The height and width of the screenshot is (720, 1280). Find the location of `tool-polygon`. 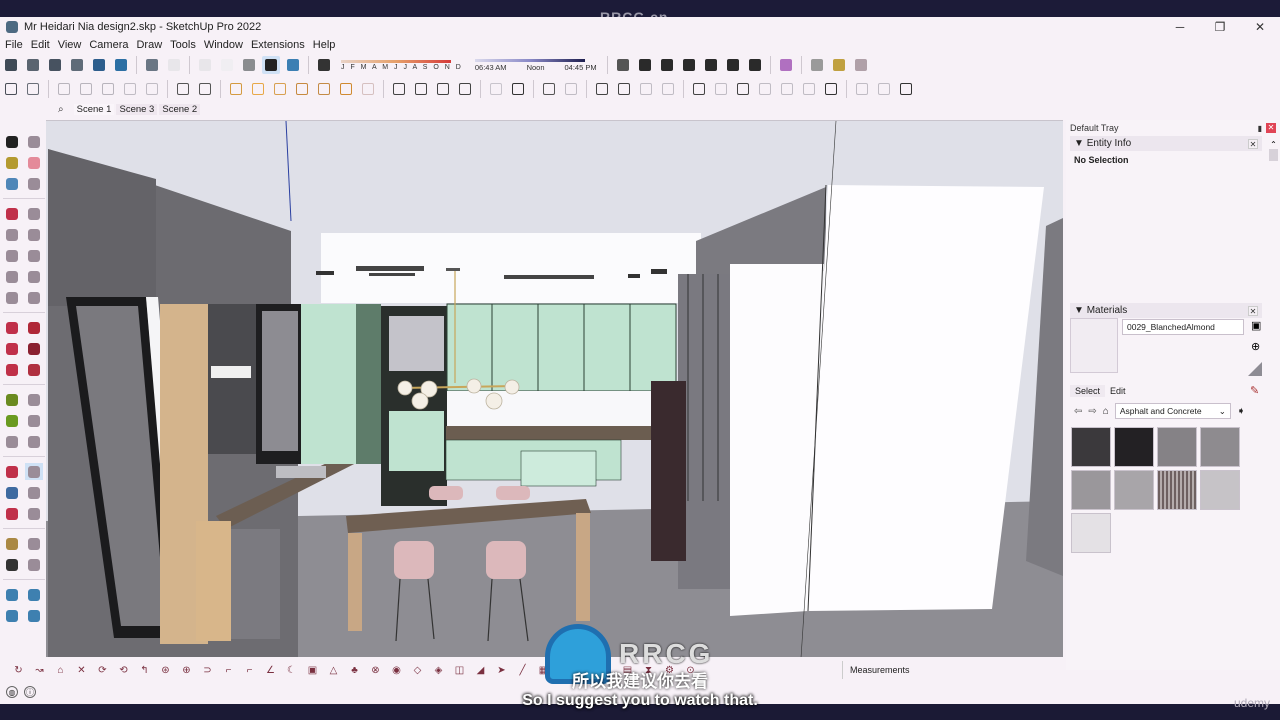

tool-polygon is located at coordinates (34, 255).